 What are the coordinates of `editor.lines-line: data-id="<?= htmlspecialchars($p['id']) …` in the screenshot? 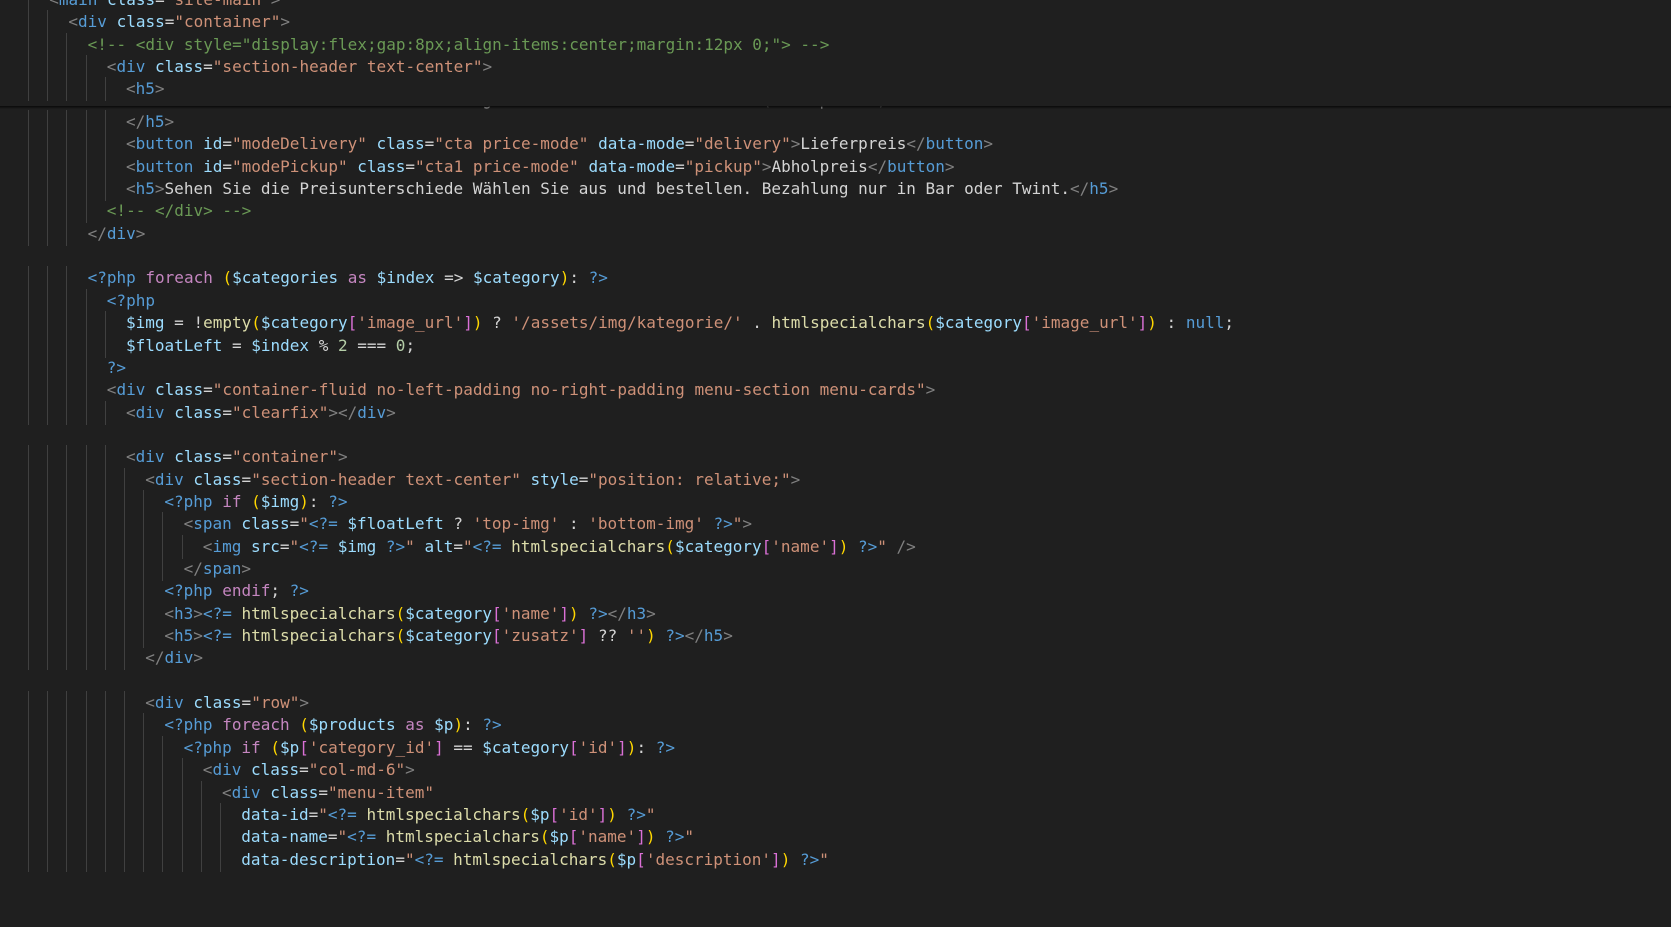 It's located at (835, 814).